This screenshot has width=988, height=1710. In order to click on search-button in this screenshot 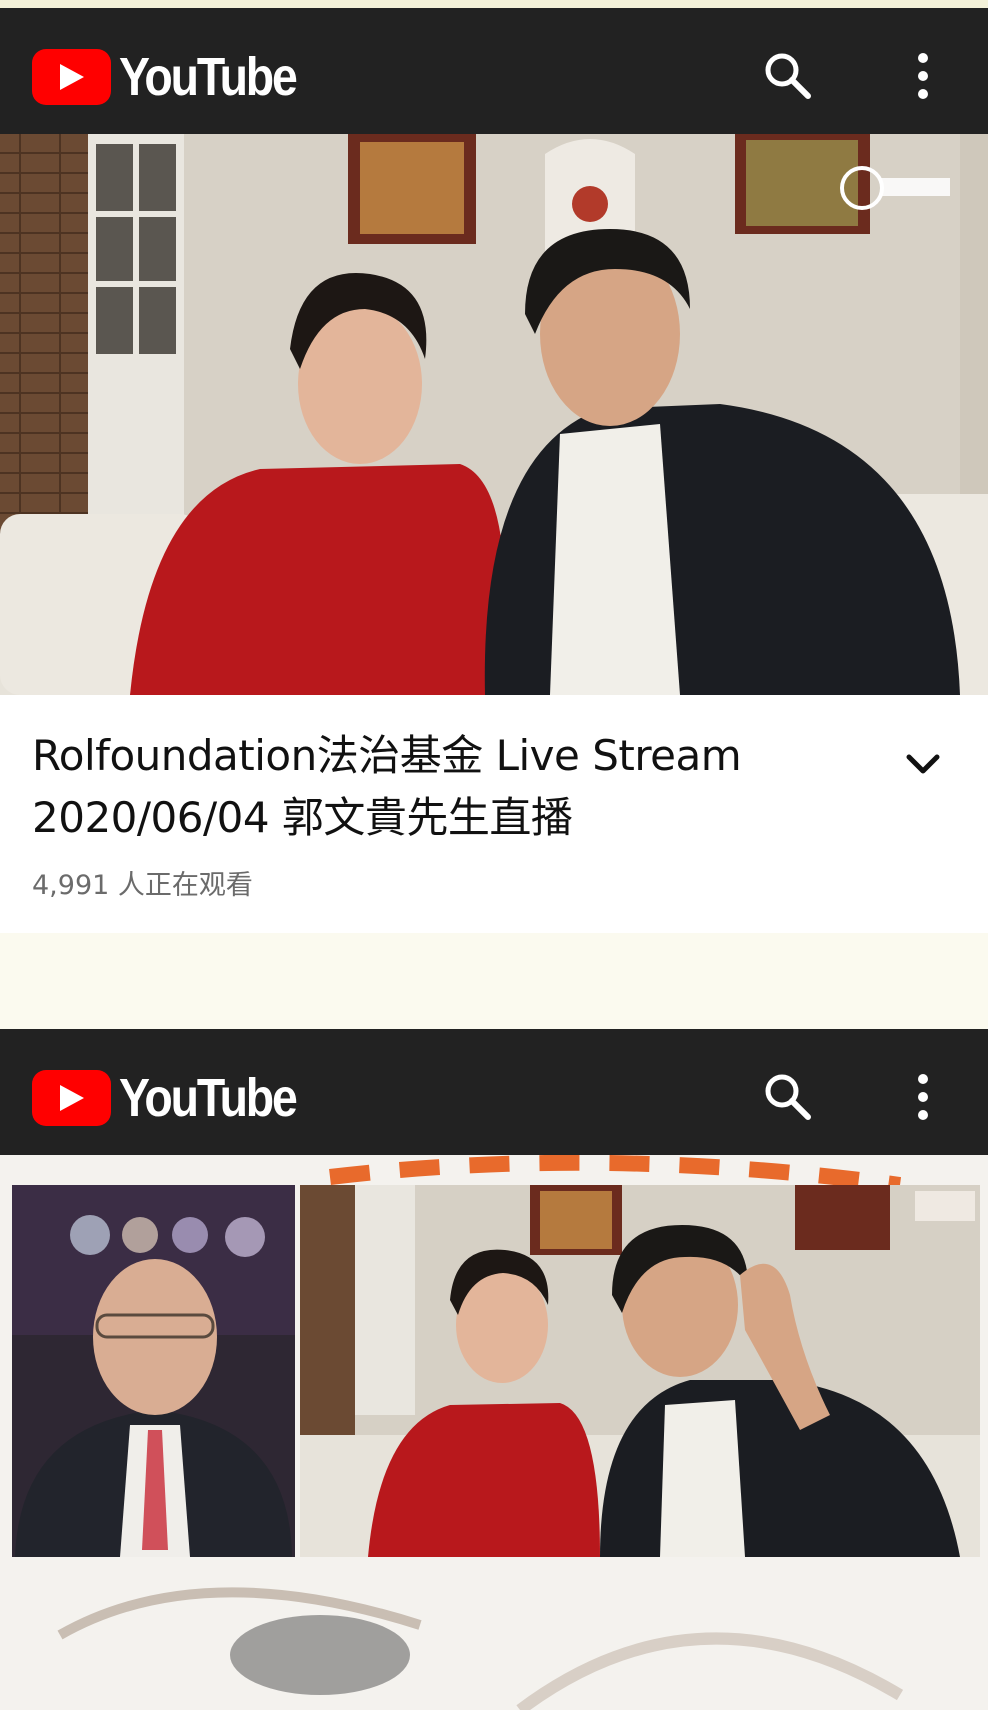, I will do `click(788, 76)`.